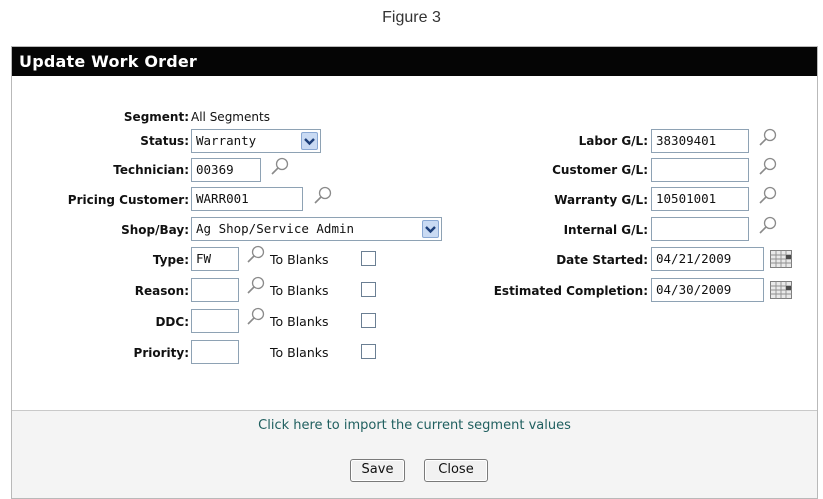  What do you see at coordinates (256, 286) in the screenshot?
I see `reason-lookup-magnifier-icon` at bounding box center [256, 286].